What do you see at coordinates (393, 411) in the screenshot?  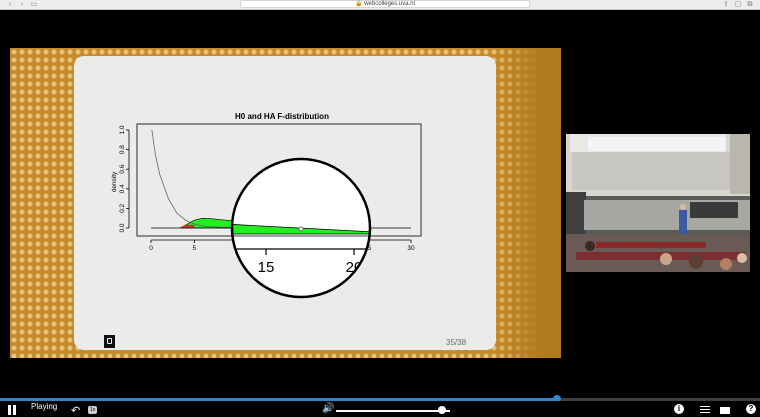 I see `volume-slider` at bounding box center [393, 411].